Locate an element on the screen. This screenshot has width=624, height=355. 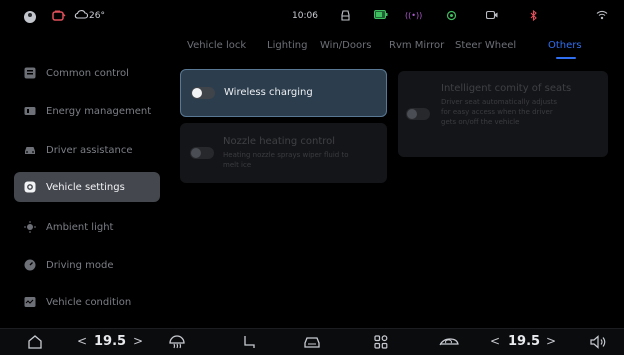
monitor-icon is located at coordinates (30, 302).